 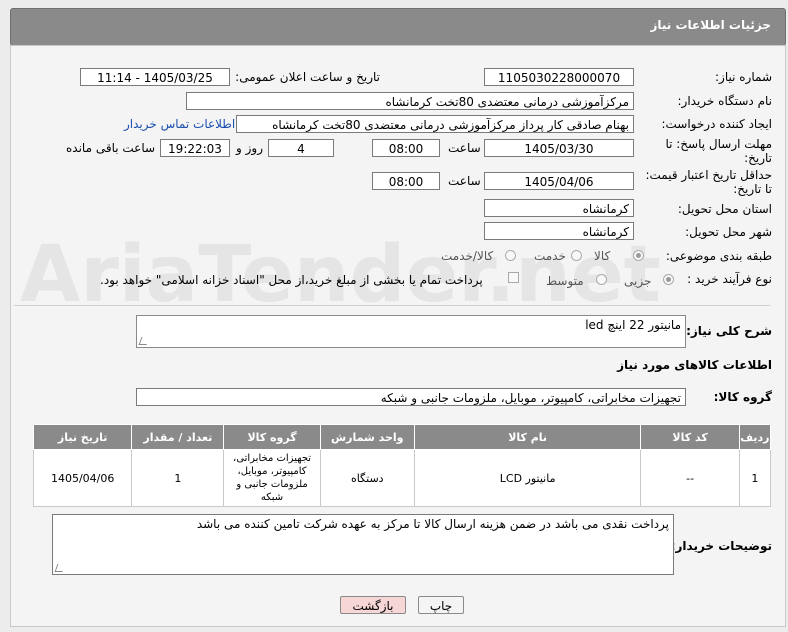 I want to click on process-option-medium: متوسط, so click(x=565, y=281).